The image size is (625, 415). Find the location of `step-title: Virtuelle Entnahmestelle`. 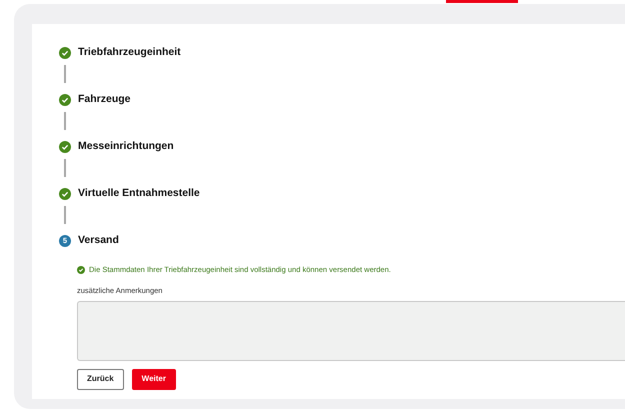

step-title: Virtuelle Entnahmestelle is located at coordinates (139, 194).